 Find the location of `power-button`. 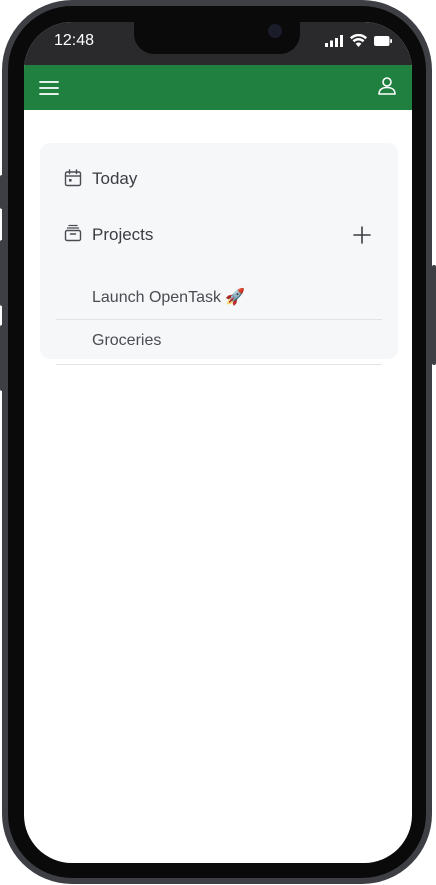

power-button is located at coordinates (434, 315).